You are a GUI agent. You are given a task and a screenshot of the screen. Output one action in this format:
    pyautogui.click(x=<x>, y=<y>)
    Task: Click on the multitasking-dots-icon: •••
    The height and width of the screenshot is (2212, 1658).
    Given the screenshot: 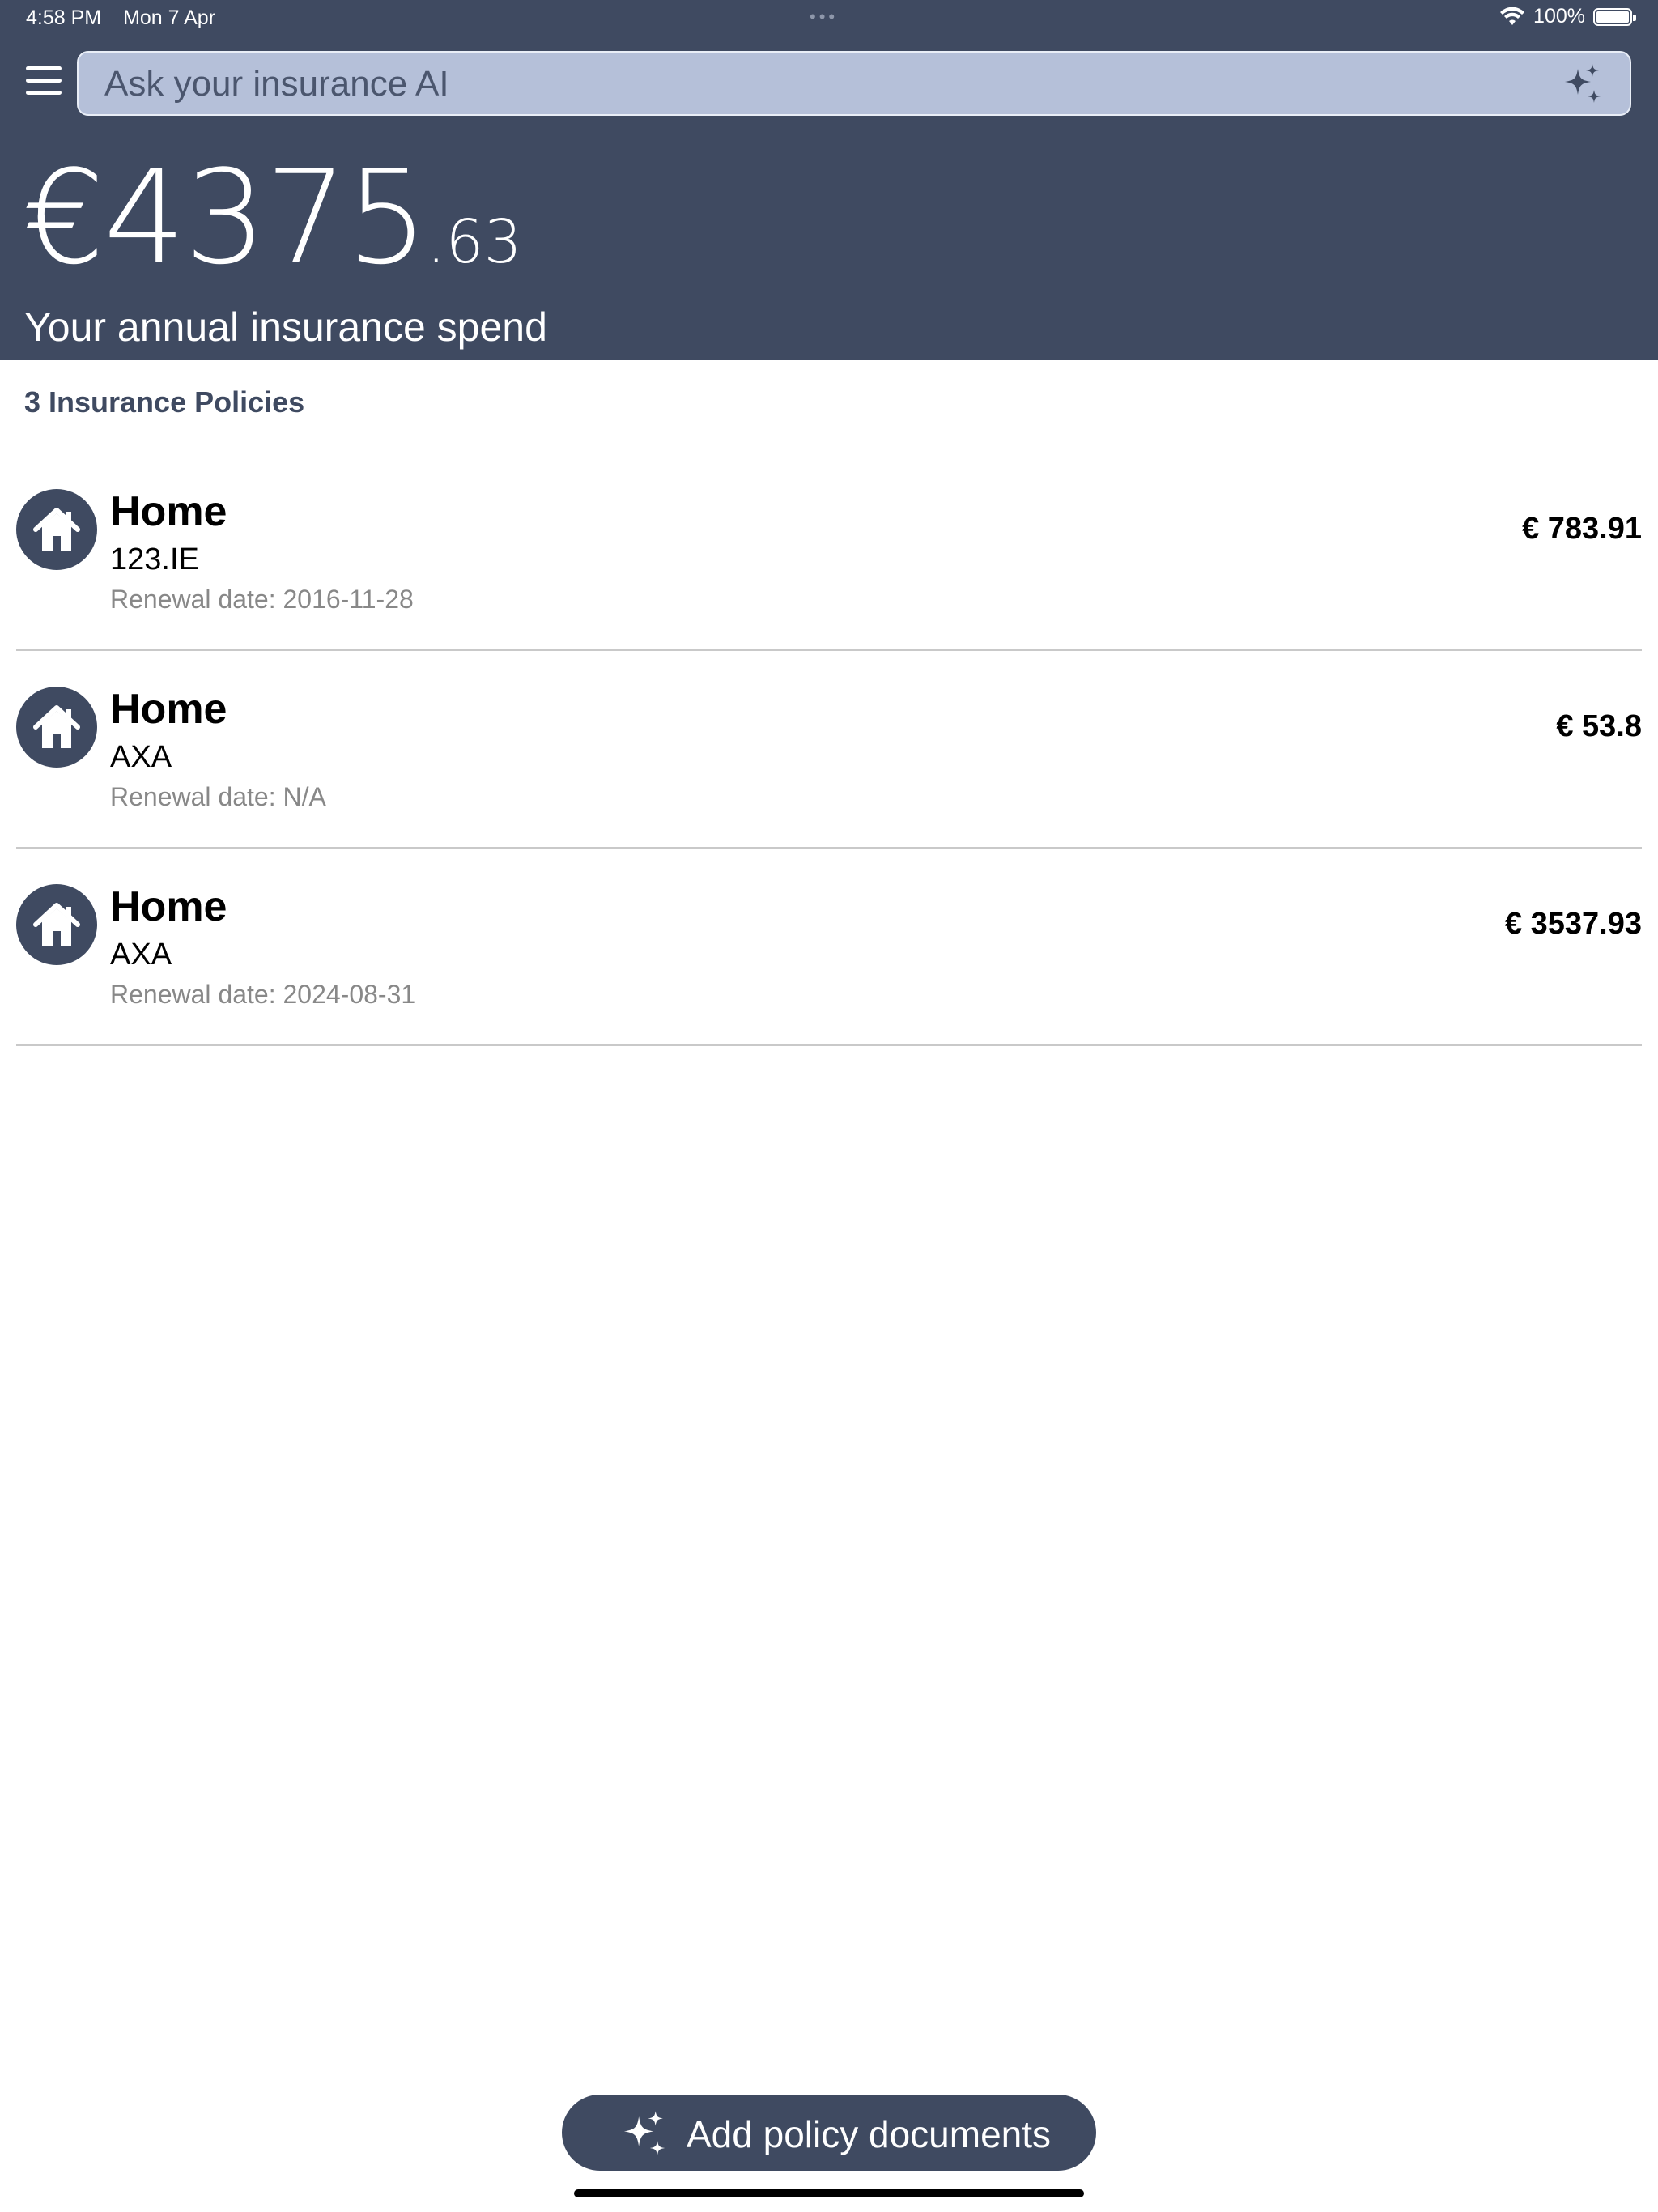 What is the action you would take?
    pyautogui.click(x=824, y=17)
    